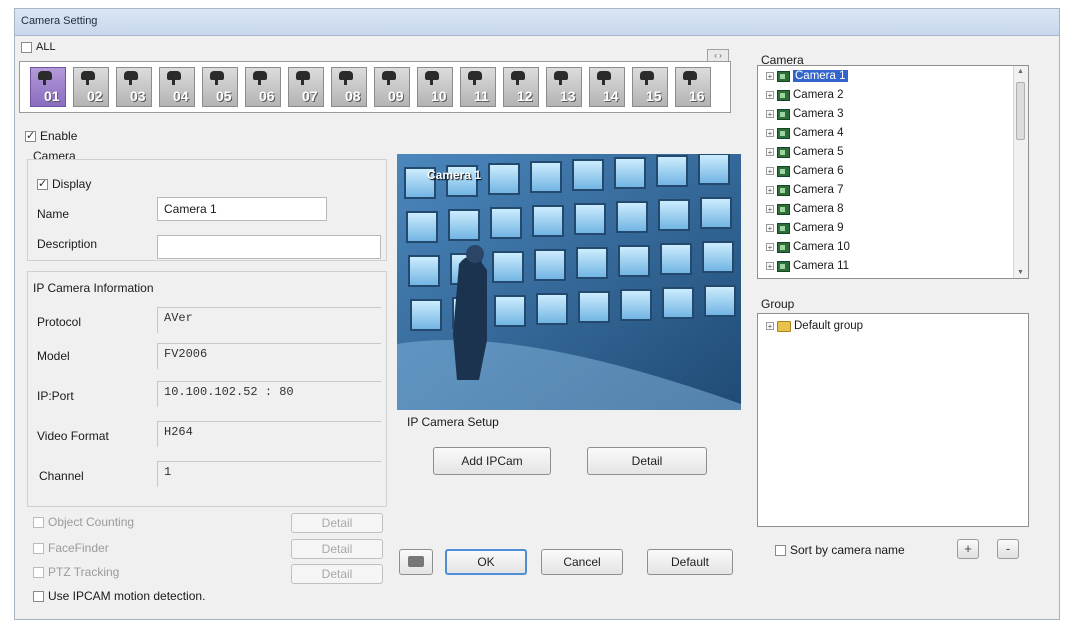 This screenshot has width=1068, height=625. Describe the element at coordinates (808, 247) in the screenshot. I see `camera-tree-item: + Camera 10` at that location.